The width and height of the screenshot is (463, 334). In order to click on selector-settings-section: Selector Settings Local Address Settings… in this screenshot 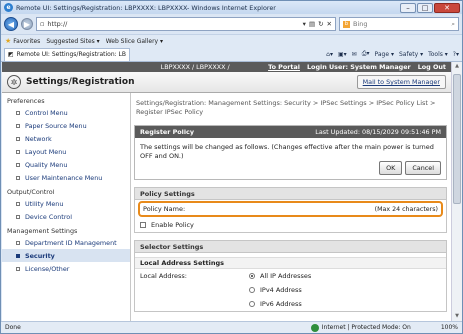, I will do `click(290, 276)`.